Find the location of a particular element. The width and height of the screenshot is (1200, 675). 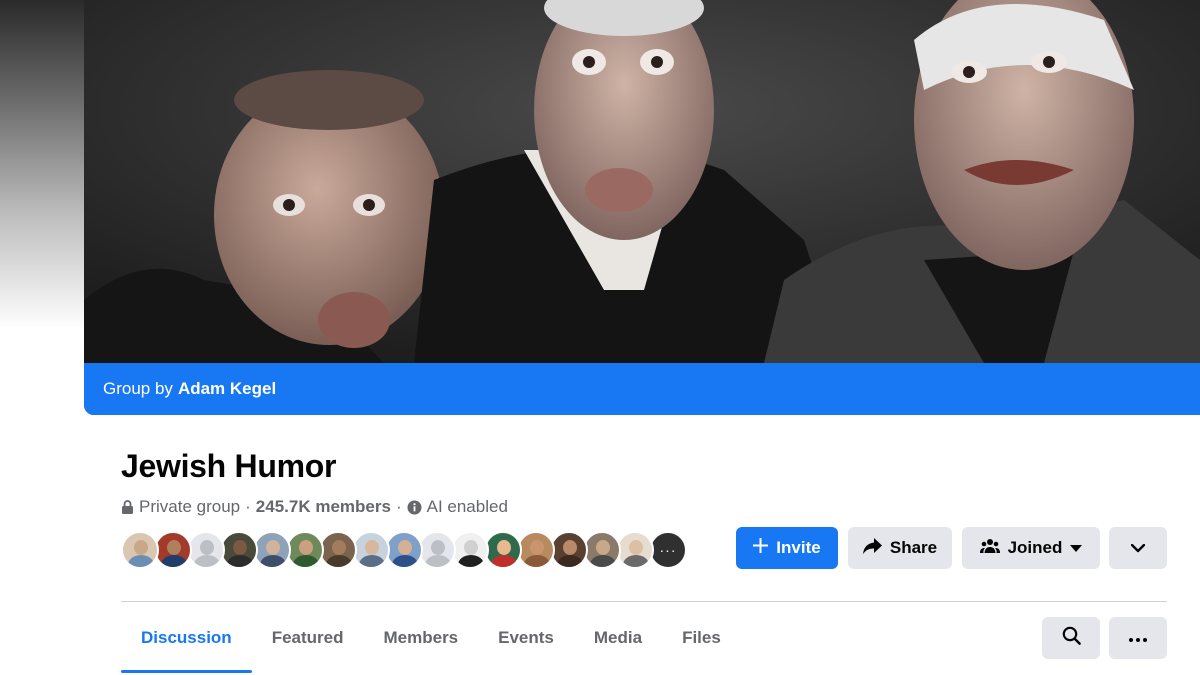

more-button is located at coordinates (1138, 638).